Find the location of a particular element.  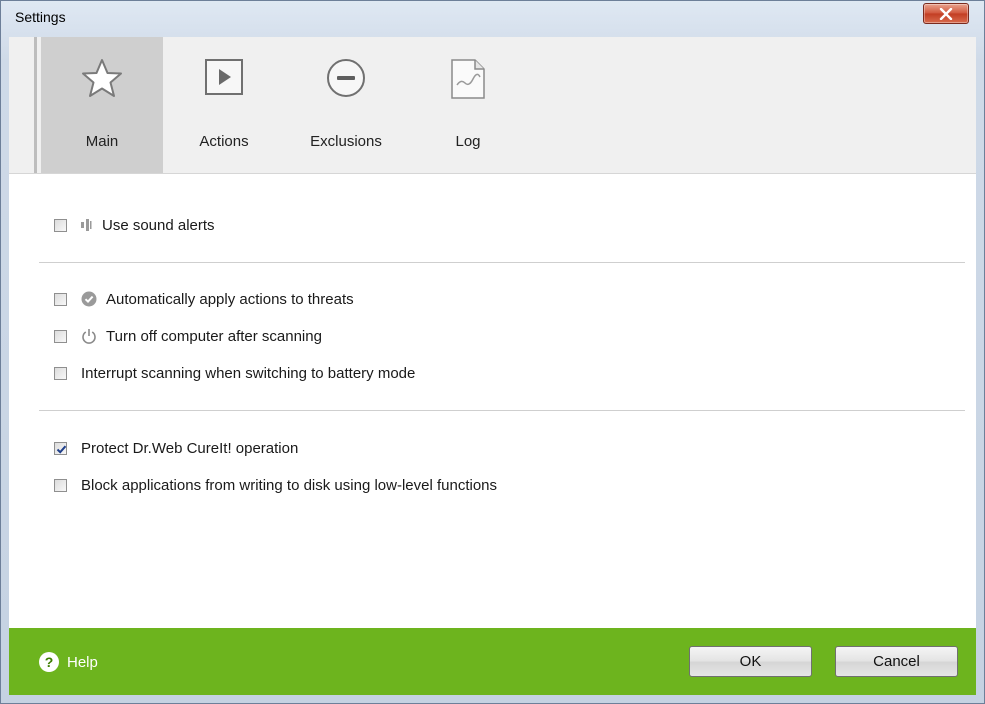

turn-off-label: Turn off computer after scanning is located at coordinates (214, 336).